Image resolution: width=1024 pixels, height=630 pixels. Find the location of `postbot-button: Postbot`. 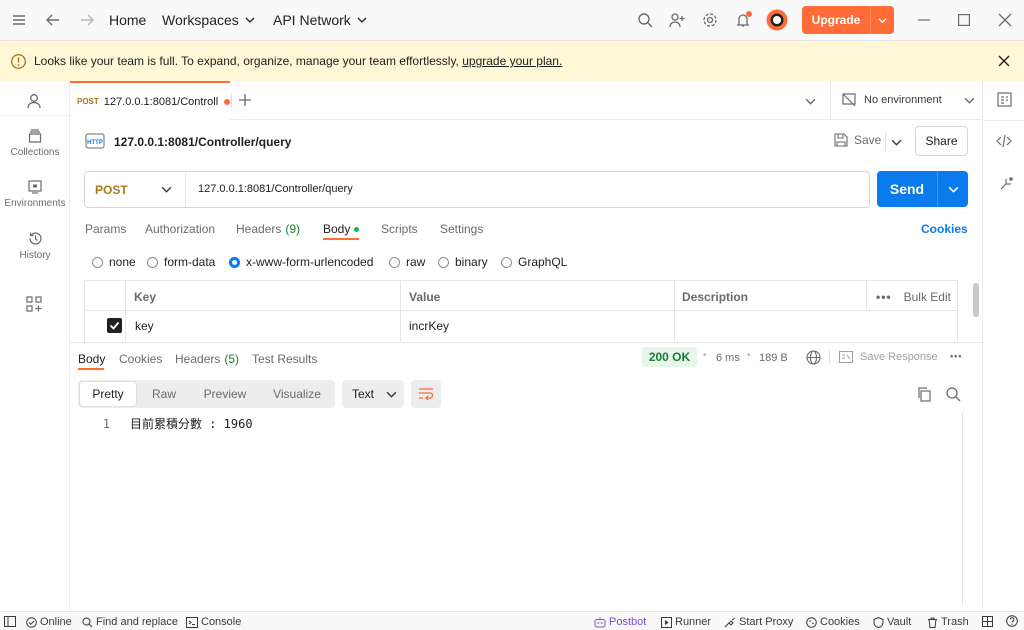

postbot-button: Postbot is located at coordinates (620, 622).